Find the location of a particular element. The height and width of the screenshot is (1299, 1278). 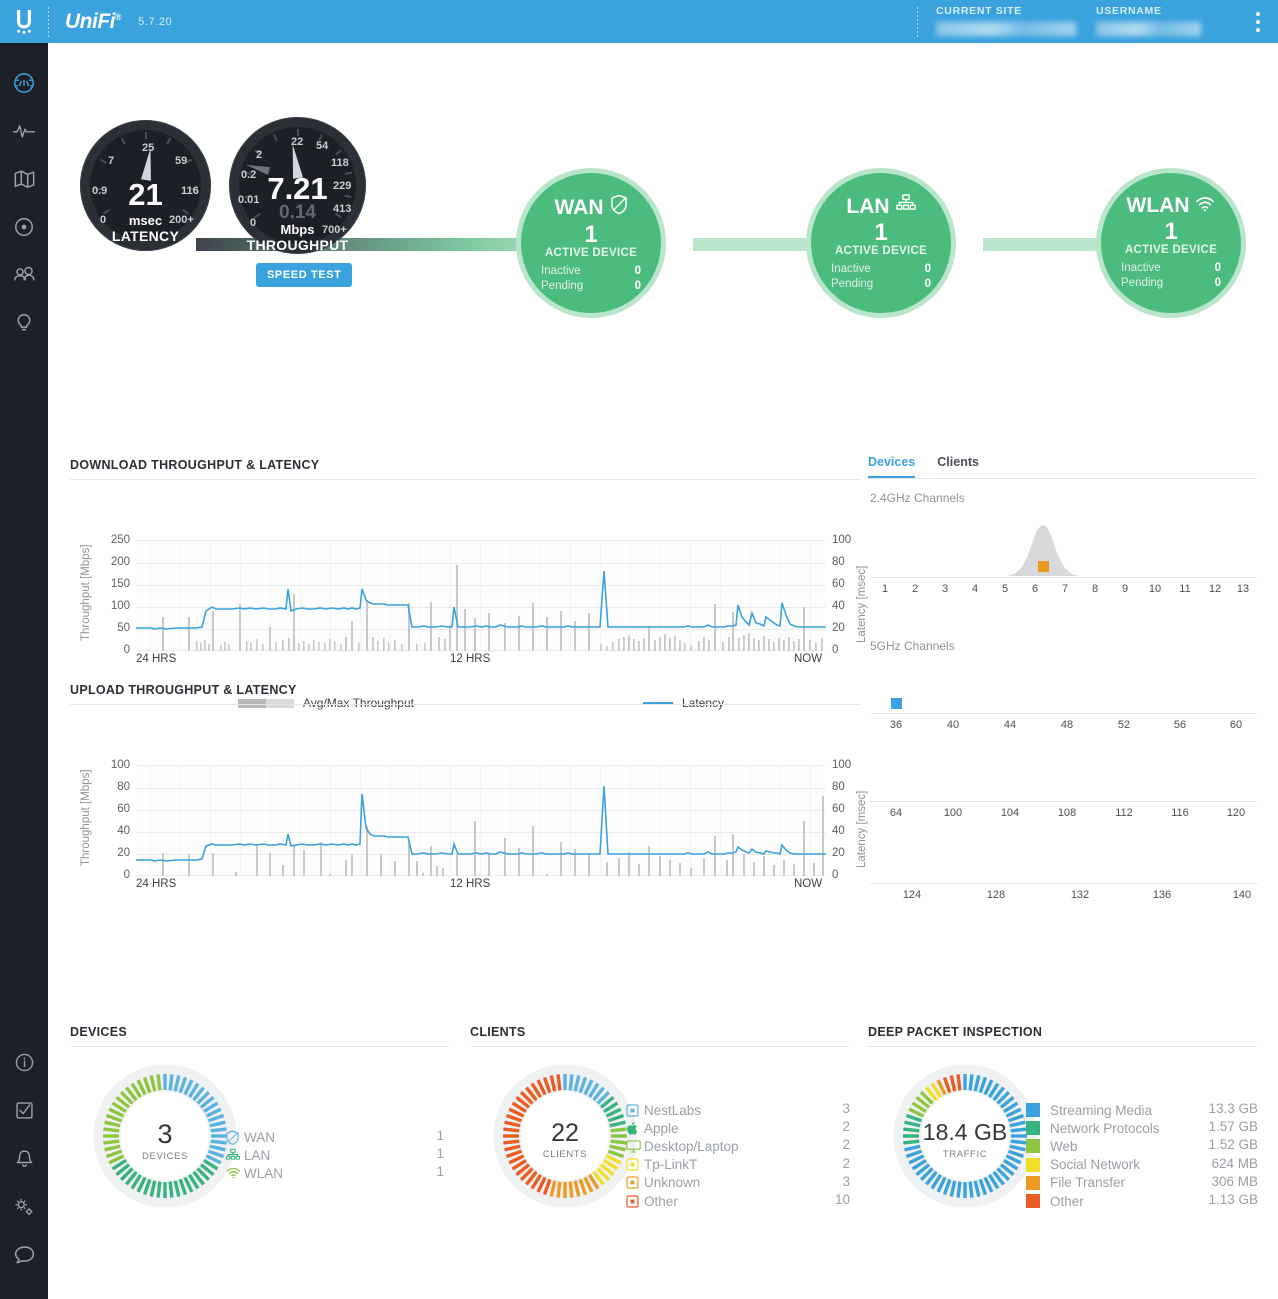

clients-legend-value-nestlabs: 3 is located at coordinates (846, 1108).